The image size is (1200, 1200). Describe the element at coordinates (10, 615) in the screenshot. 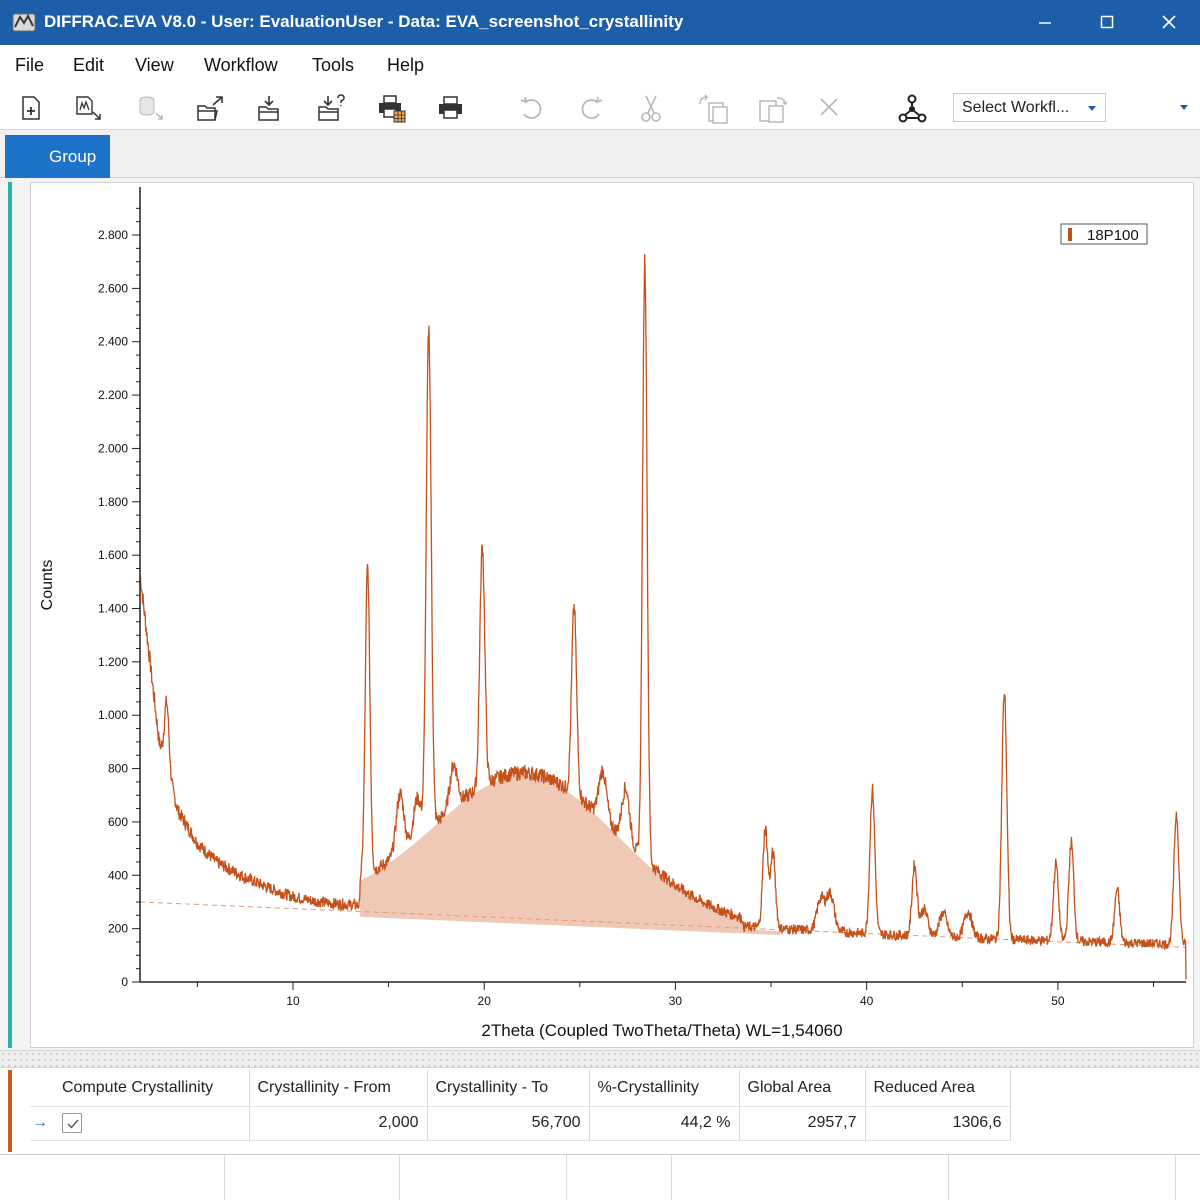

I see `scan-indicator-bar` at that location.